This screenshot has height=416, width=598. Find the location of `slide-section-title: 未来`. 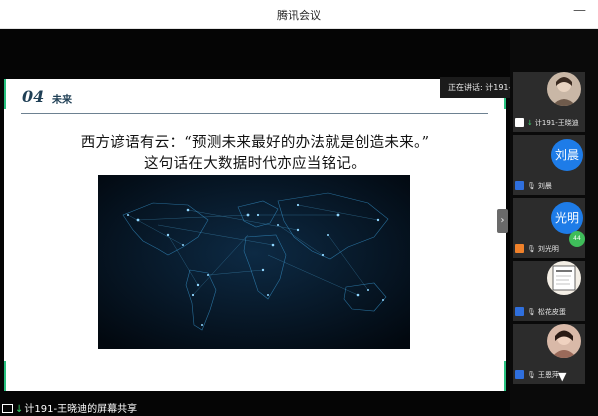

slide-section-title: 未来 is located at coordinates (62, 100).